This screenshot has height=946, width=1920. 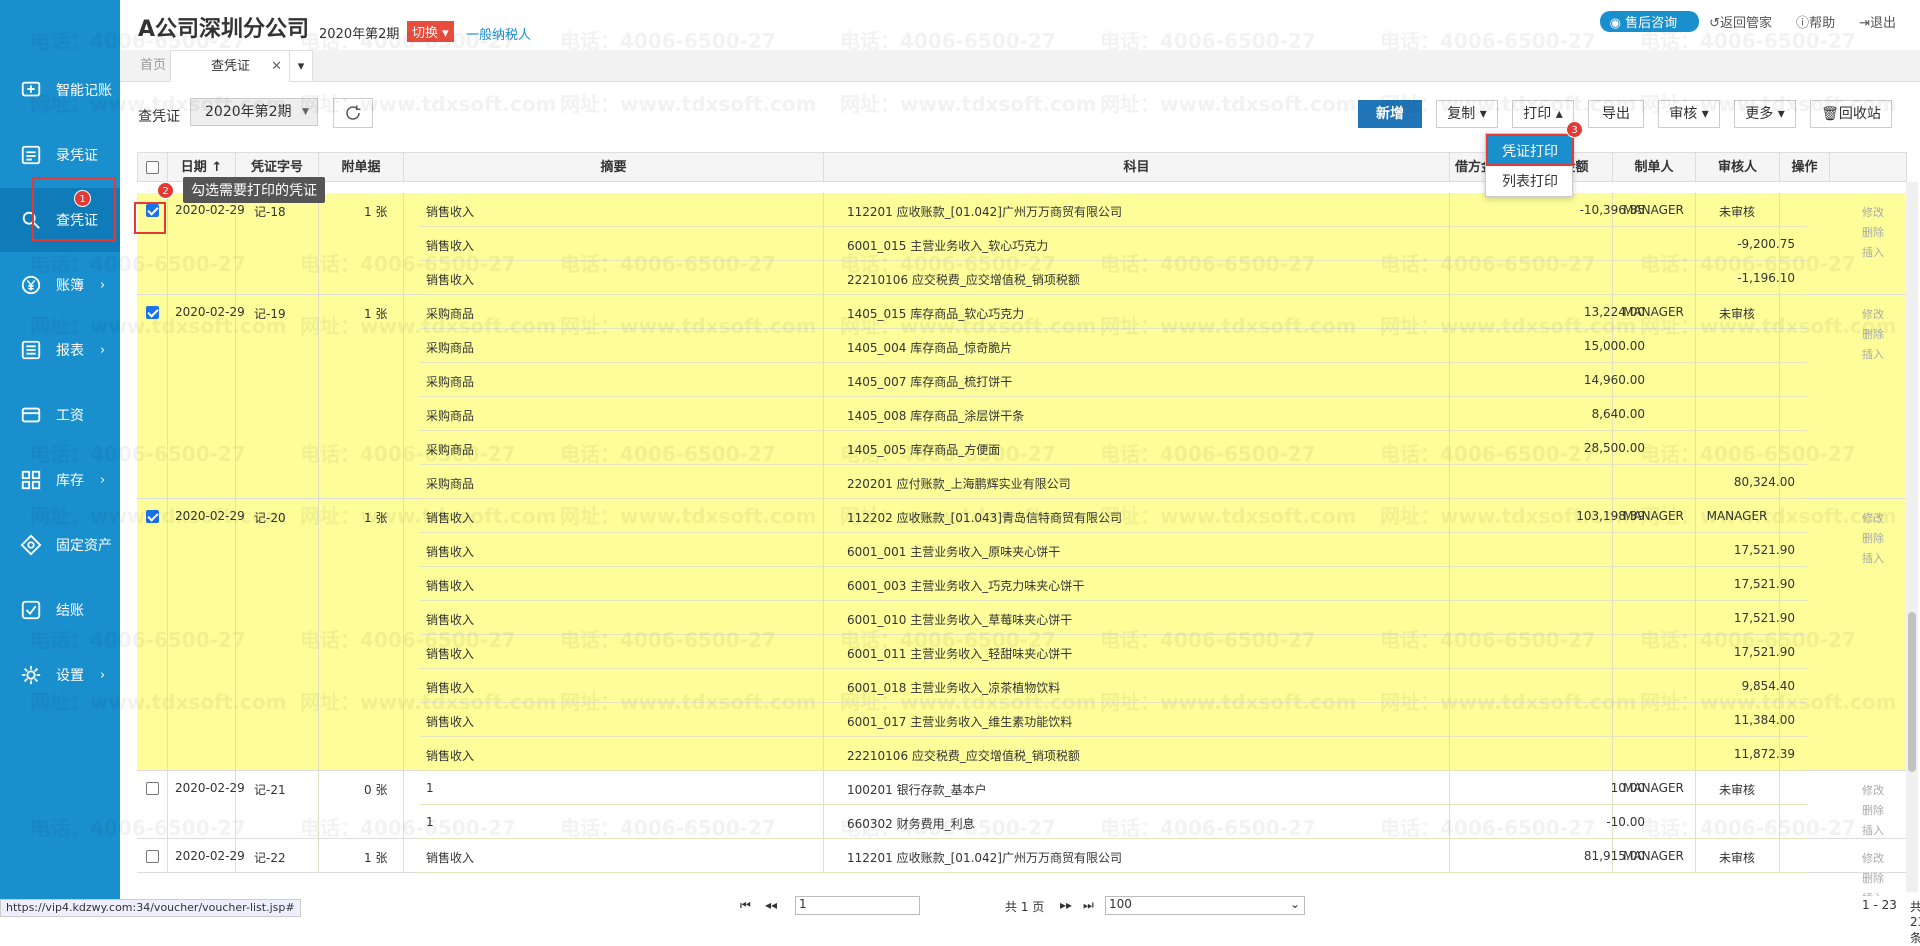 What do you see at coordinates (1066, 905) in the screenshot?
I see `next-page-button: ▸▸` at bounding box center [1066, 905].